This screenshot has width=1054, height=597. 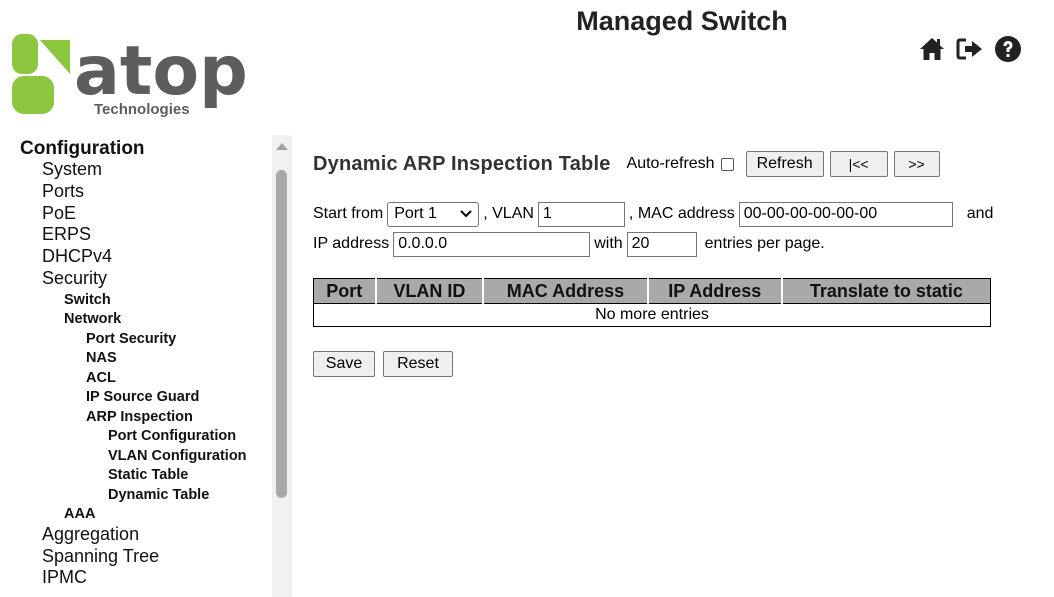 I want to click on header-title: Managed Switch, so click(x=682, y=21).